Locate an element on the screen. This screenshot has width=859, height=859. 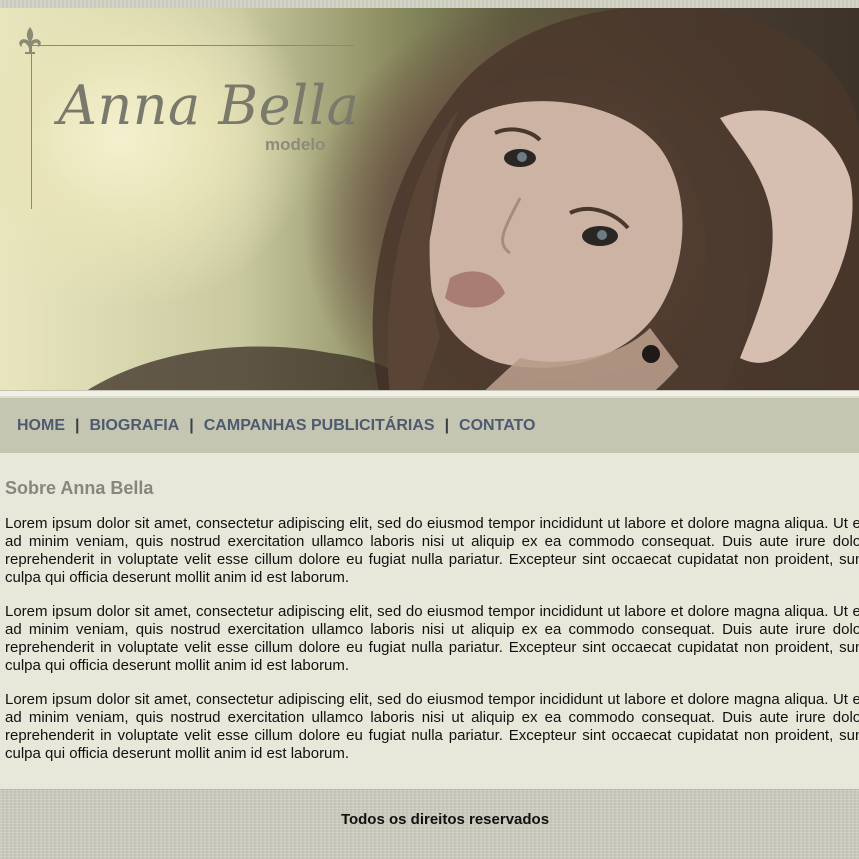
nav-biografia-link: BIOGRAFIA is located at coordinates (134, 426).